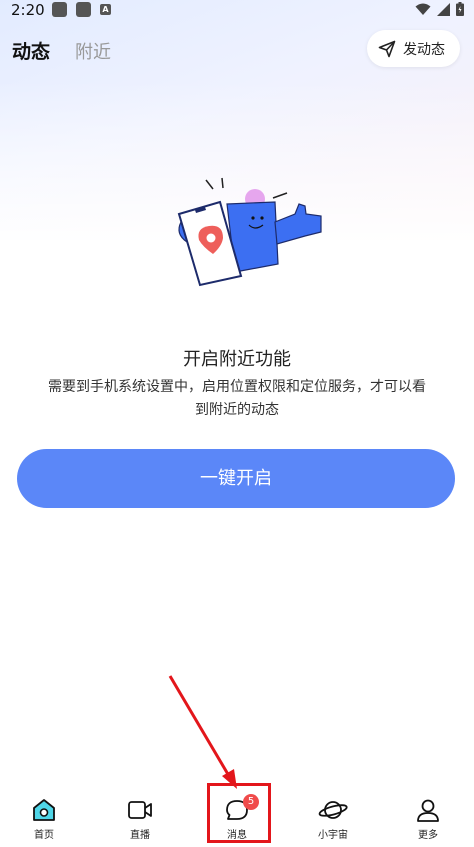 This screenshot has width=474, height=847. What do you see at coordinates (237, 11) in the screenshot?
I see `status-bar: 2:20 A` at bounding box center [237, 11].